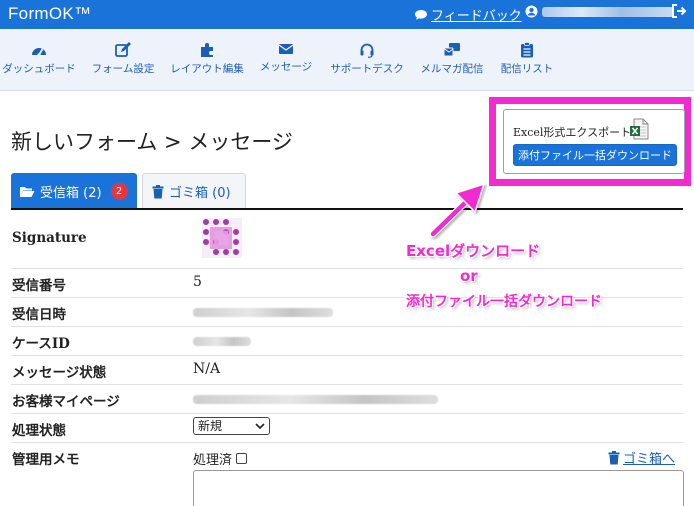  I want to click on move-to-trash-link: ゴミ箱へ, so click(641, 457).